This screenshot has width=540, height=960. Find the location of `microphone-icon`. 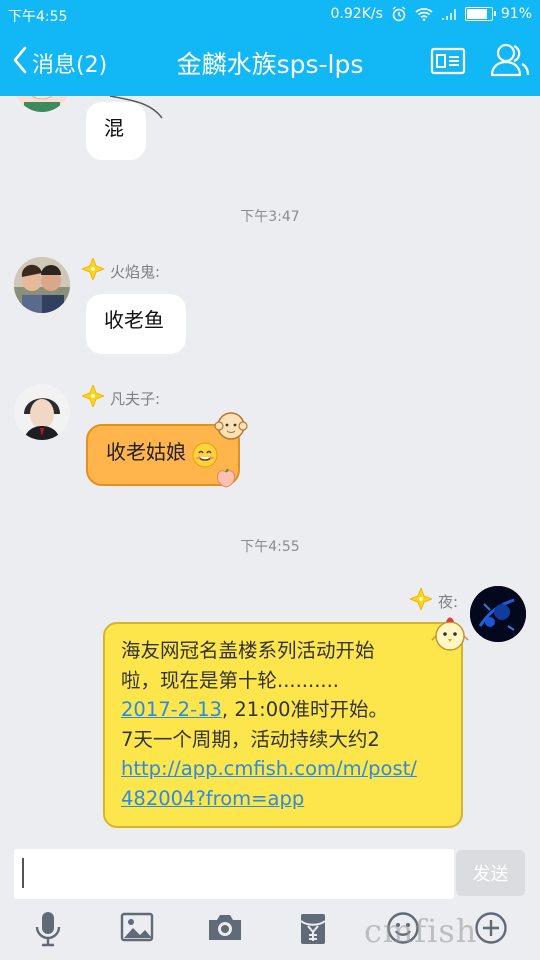

microphone-icon is located at coordinates (48, 931).